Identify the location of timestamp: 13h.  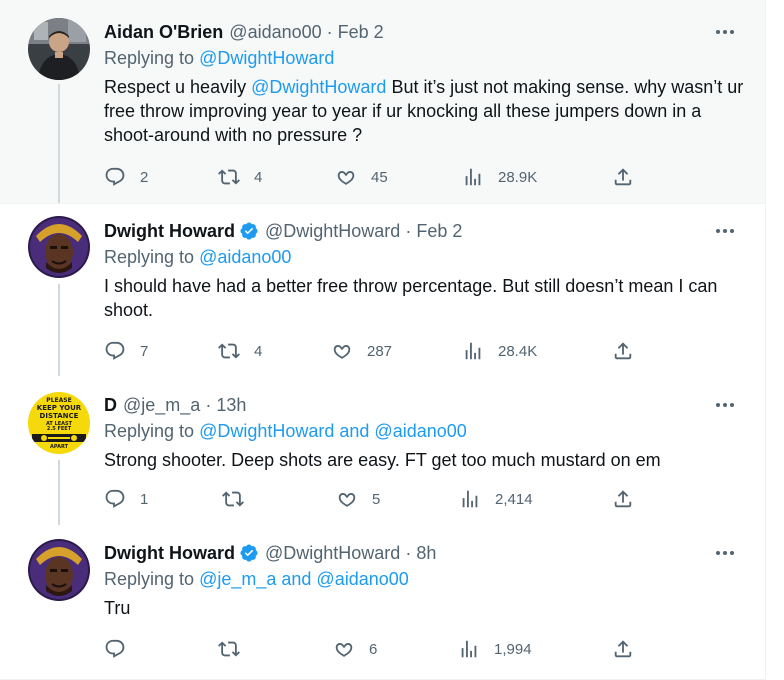
(231, 405).